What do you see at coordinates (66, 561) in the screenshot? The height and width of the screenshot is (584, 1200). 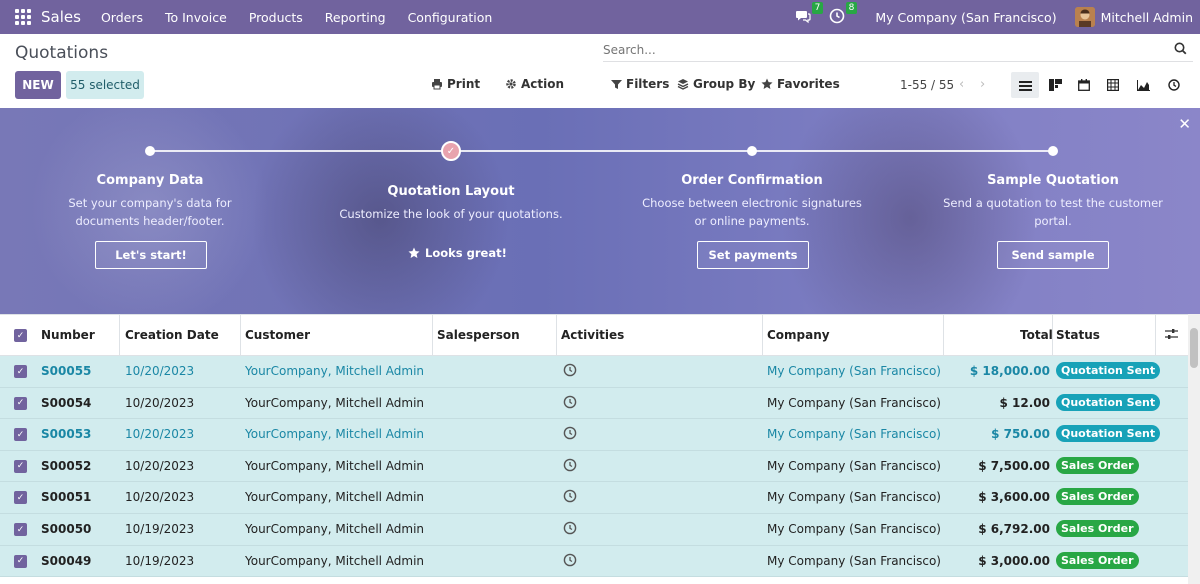 I see `cell-number: S00049` at bounding box center [66, 561].